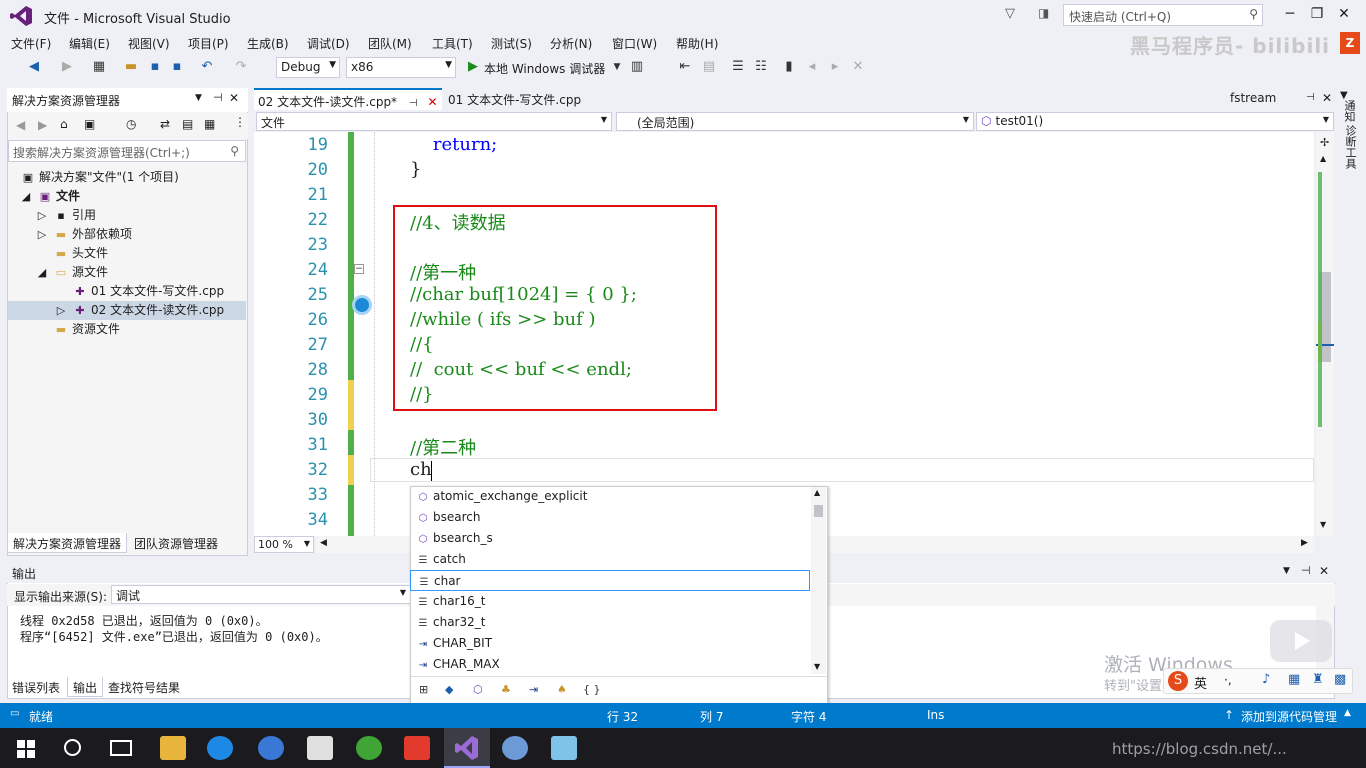 The height and width of the screenshot is (768, 1366). I want to click on intellisense-scrollbar: ▲ ▼, so click(818, 580).